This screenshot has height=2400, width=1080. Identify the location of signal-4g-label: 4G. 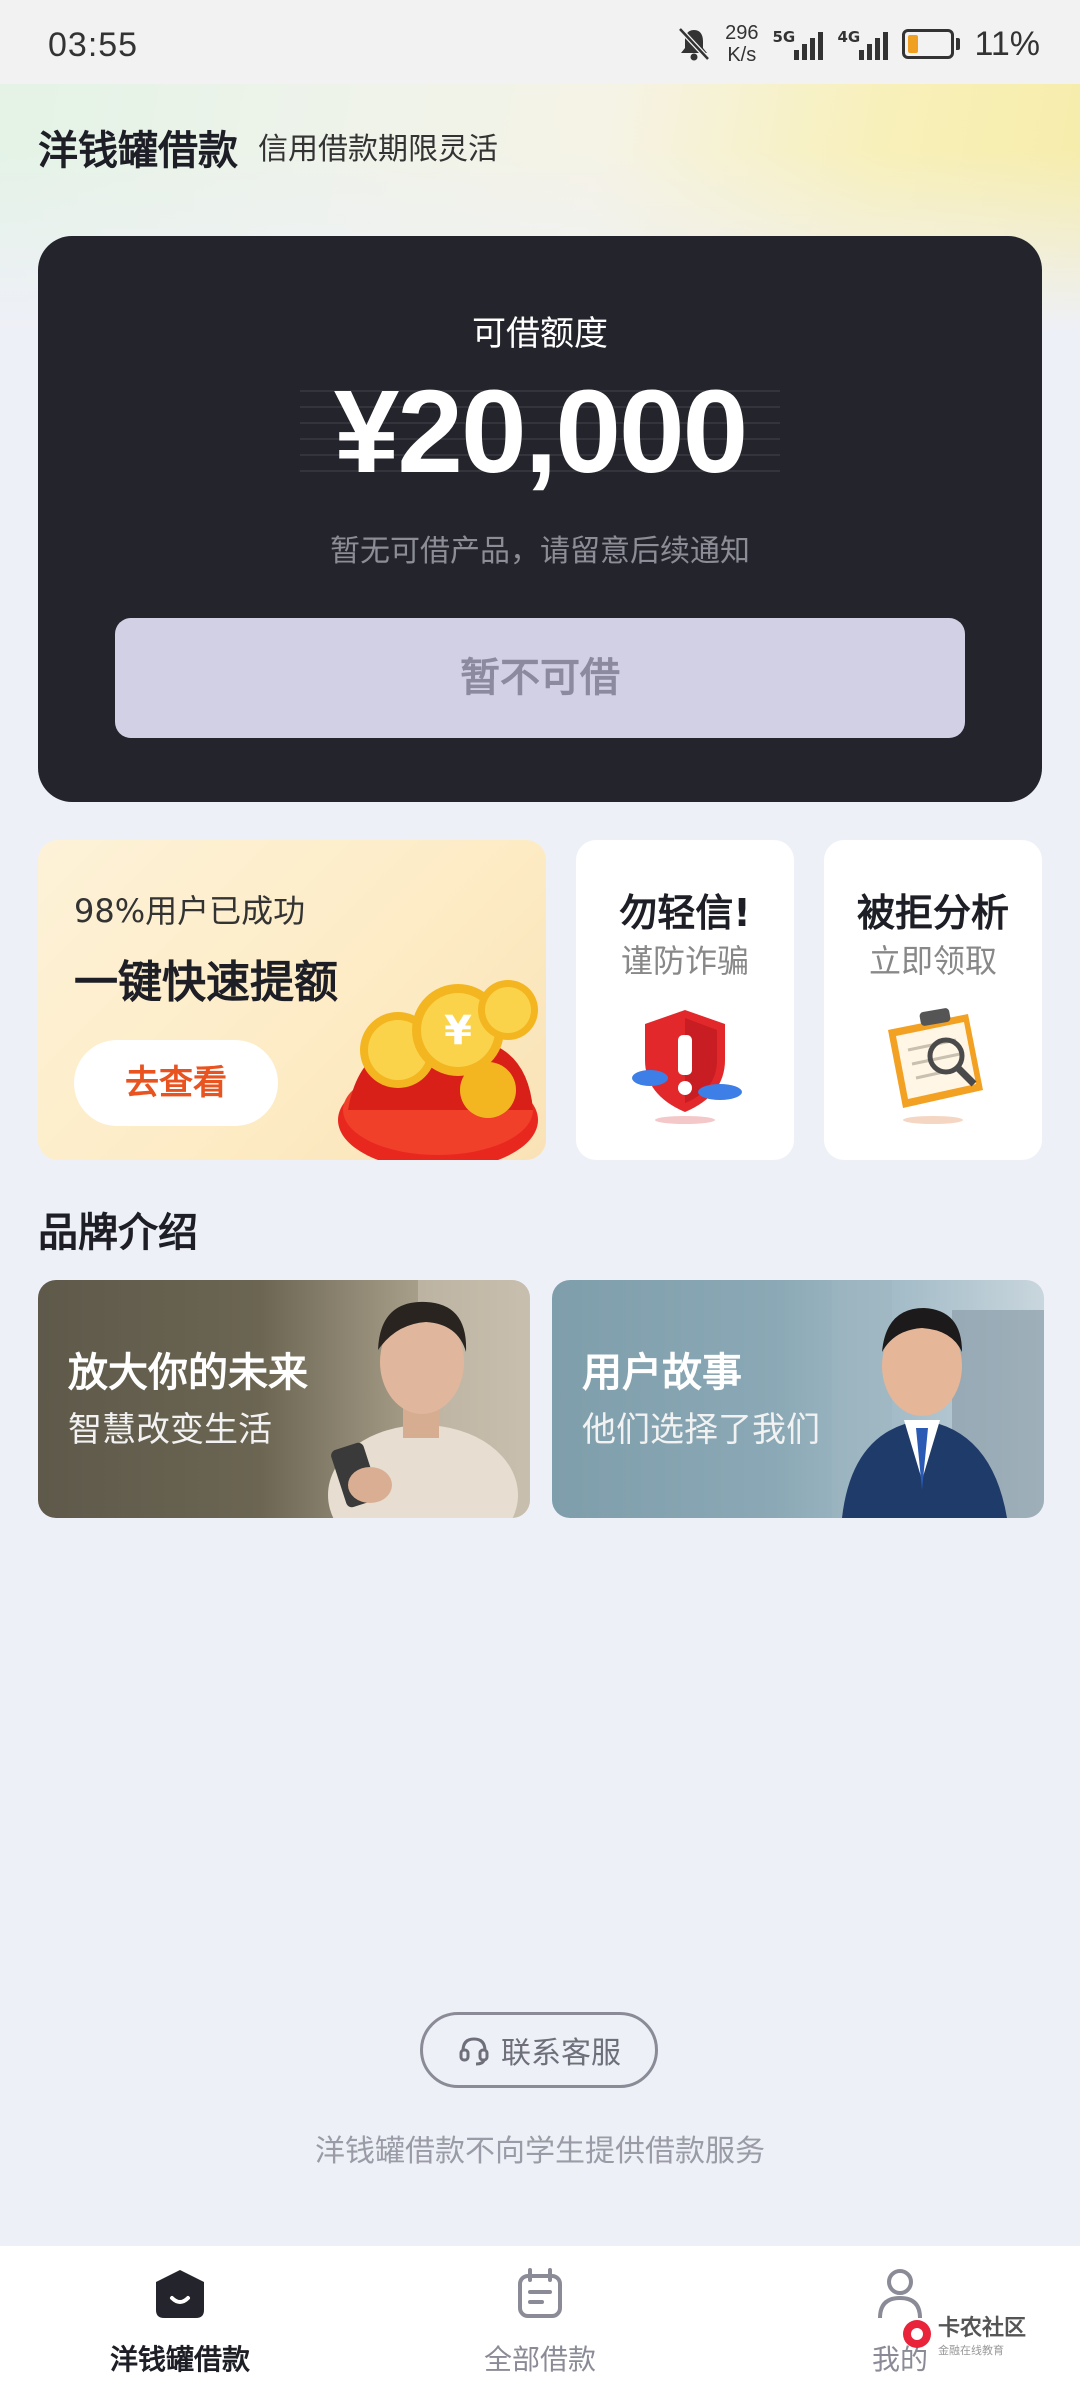
(849, 37).